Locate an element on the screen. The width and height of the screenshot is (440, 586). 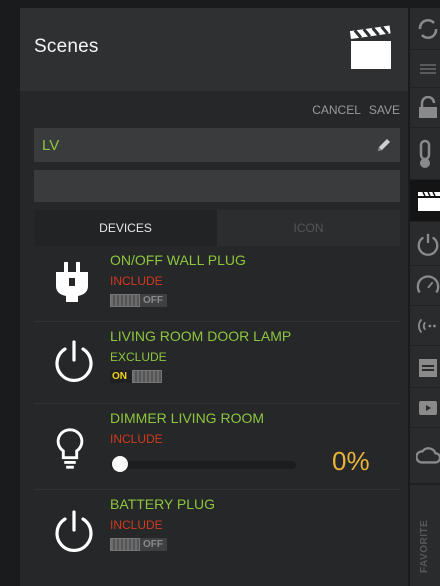
signal-icon is located at coordinates (426, 325).